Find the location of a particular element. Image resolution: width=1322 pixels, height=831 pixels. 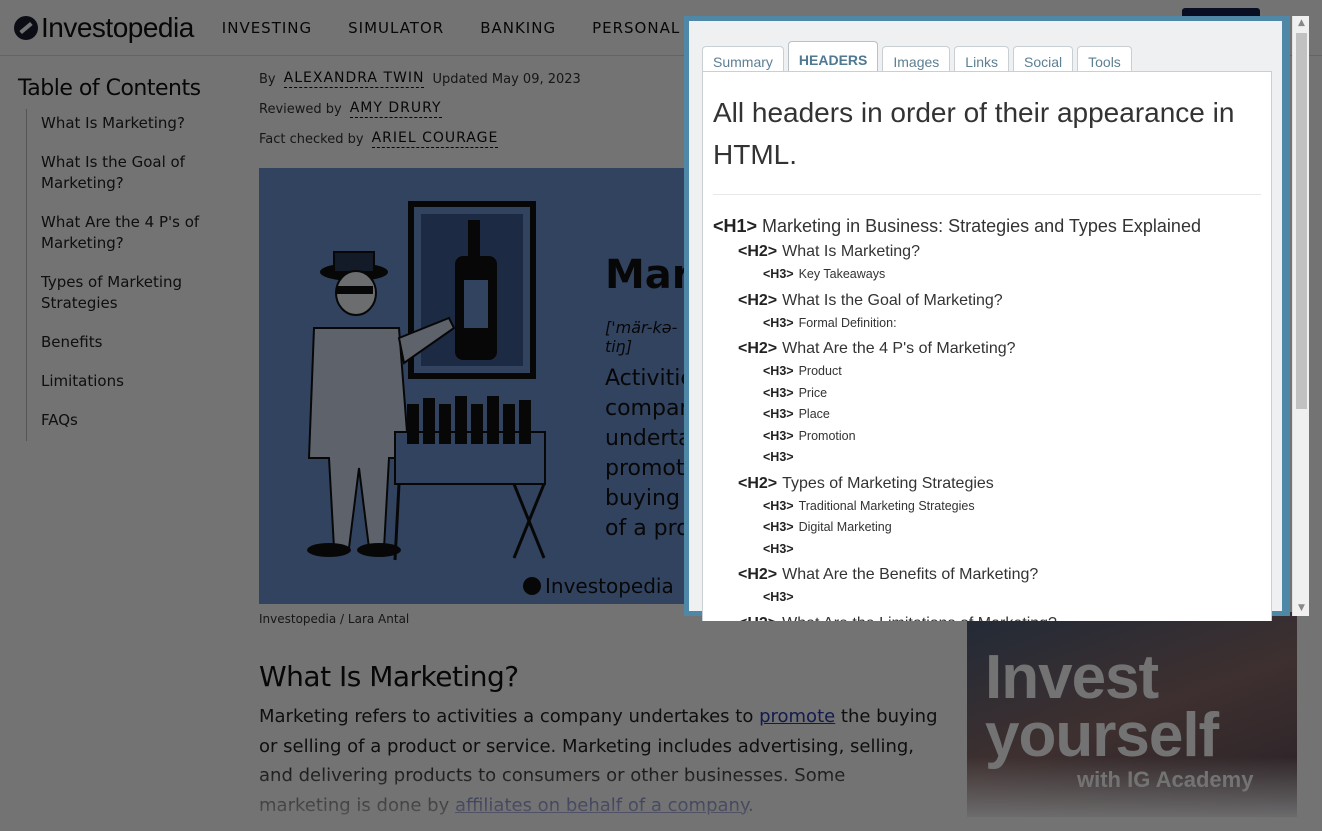

header-row-h2: <H2> What Is the Goal of Marketing? is located at coordinates (988, 301).